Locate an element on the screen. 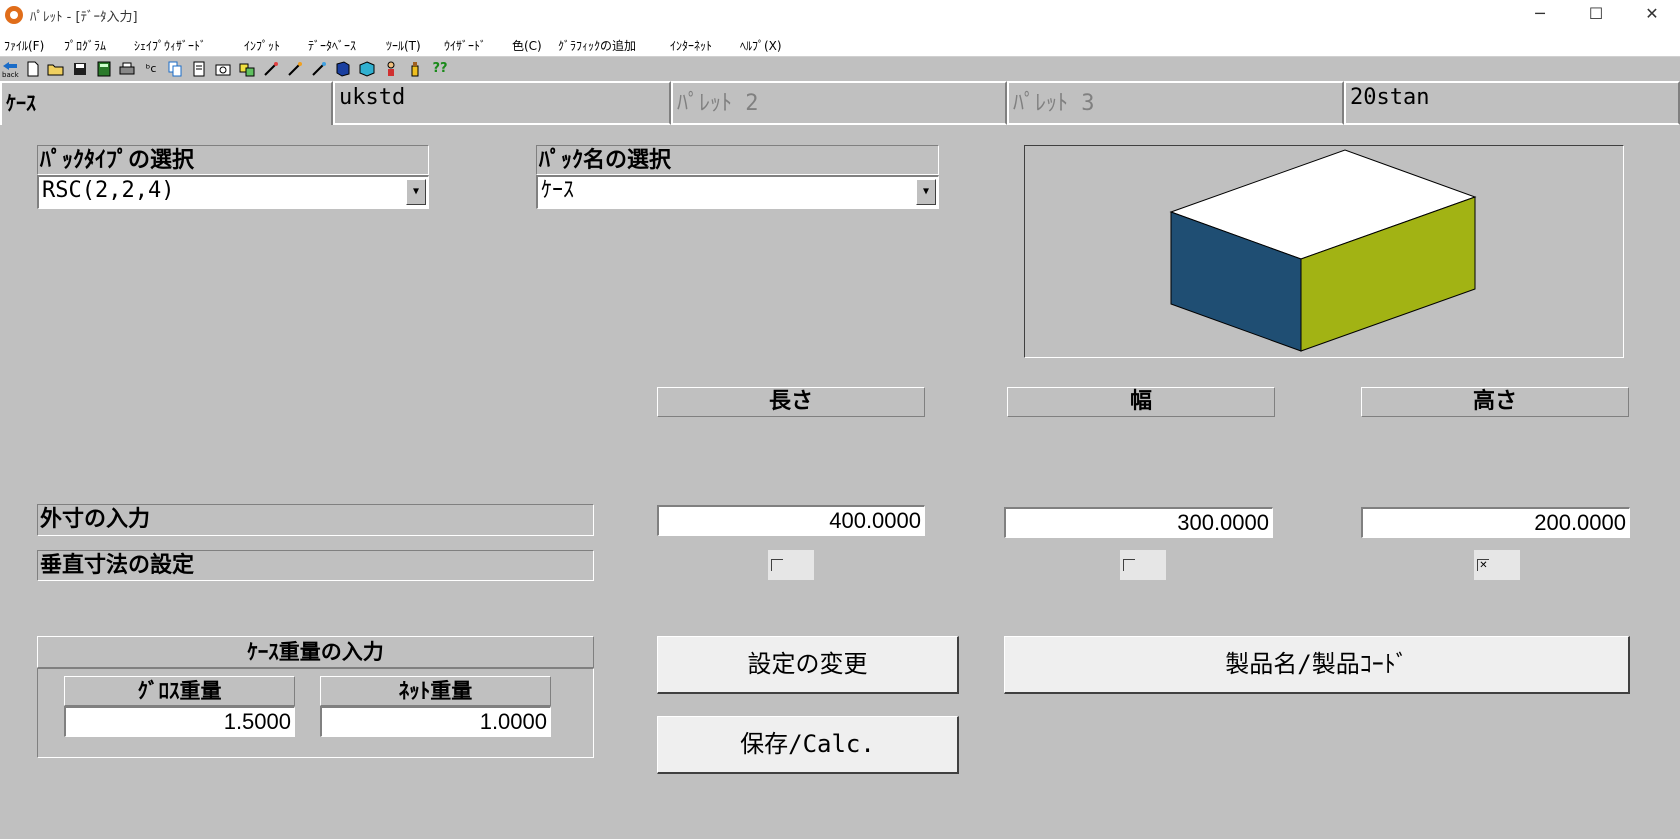 The height and width of the screenshot is (839, 1680). wand-icon is located at coordinates (271, 69).